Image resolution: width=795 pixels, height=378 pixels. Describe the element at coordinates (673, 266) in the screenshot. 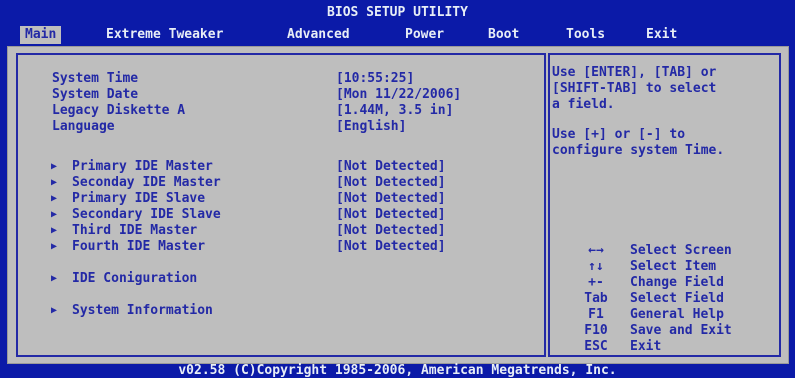

I see `legend-text: Select Item` at that location.